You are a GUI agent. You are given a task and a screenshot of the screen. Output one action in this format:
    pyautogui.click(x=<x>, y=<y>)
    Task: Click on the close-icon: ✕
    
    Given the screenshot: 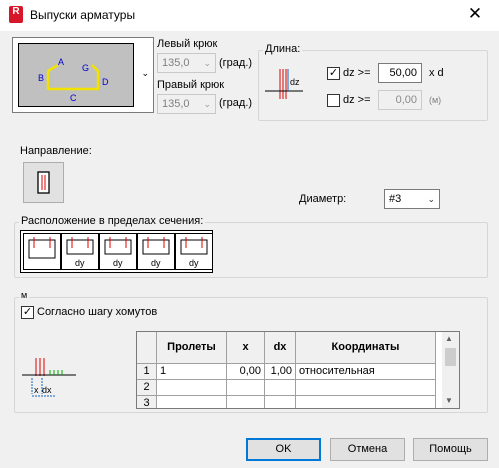 What is the action you would take?
    pyautogui.click(x=475, y=15)
    